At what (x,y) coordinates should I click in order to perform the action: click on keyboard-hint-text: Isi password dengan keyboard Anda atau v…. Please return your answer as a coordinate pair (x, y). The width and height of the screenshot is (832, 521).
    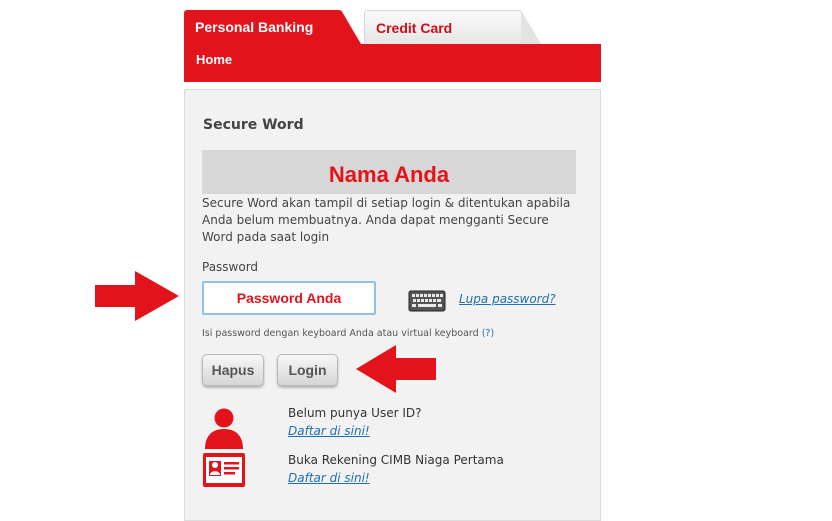
    Looking at the image, I should click on (340, 333).